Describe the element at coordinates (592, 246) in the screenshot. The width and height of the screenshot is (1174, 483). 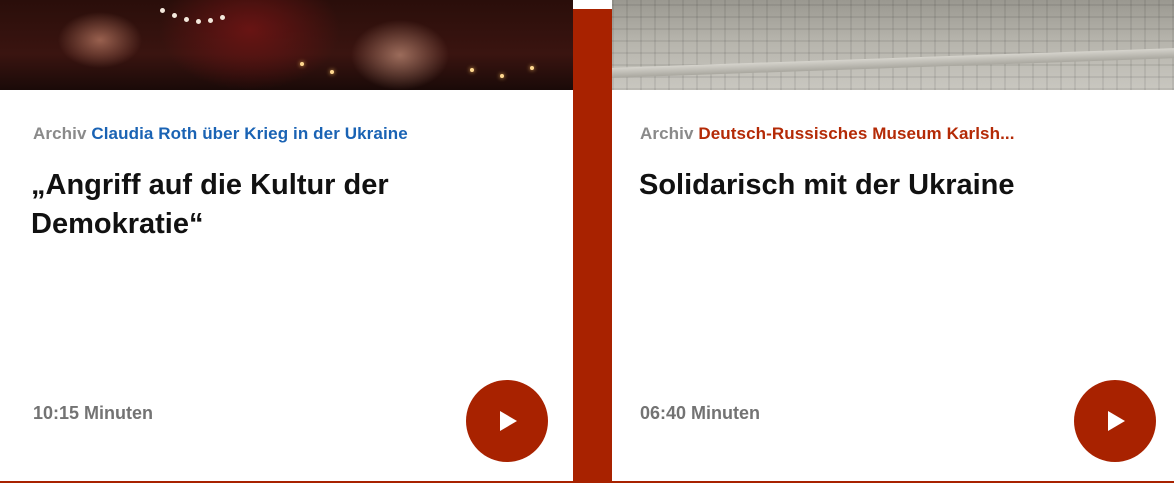
I see `divider-bar` at that location.